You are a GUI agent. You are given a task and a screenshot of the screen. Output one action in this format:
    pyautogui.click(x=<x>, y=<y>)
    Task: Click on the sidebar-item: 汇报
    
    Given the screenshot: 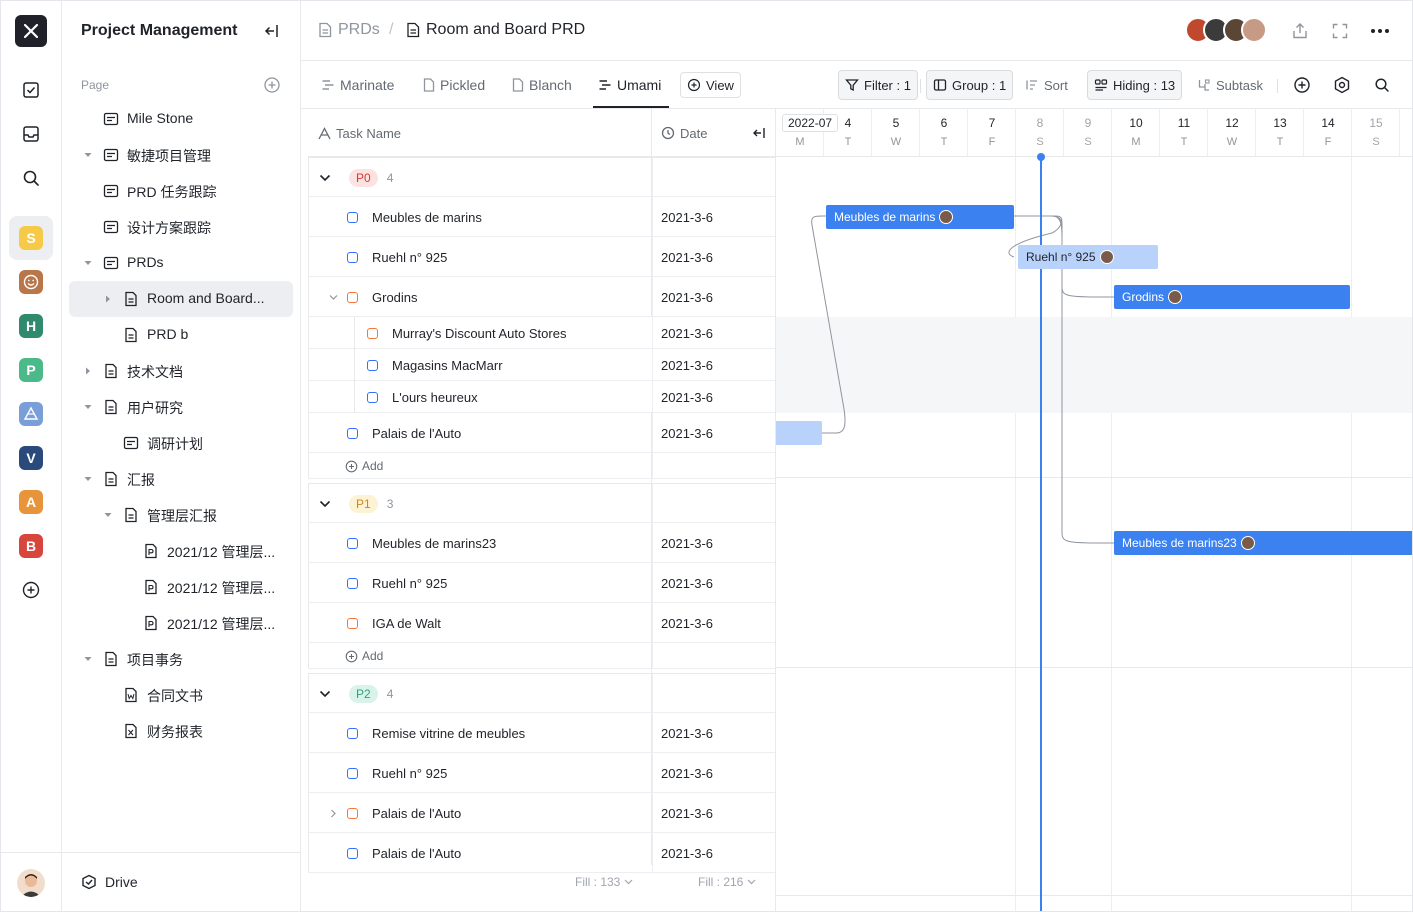 What is the action you would take?
    pyautogui.click(x=181, y=479)
    